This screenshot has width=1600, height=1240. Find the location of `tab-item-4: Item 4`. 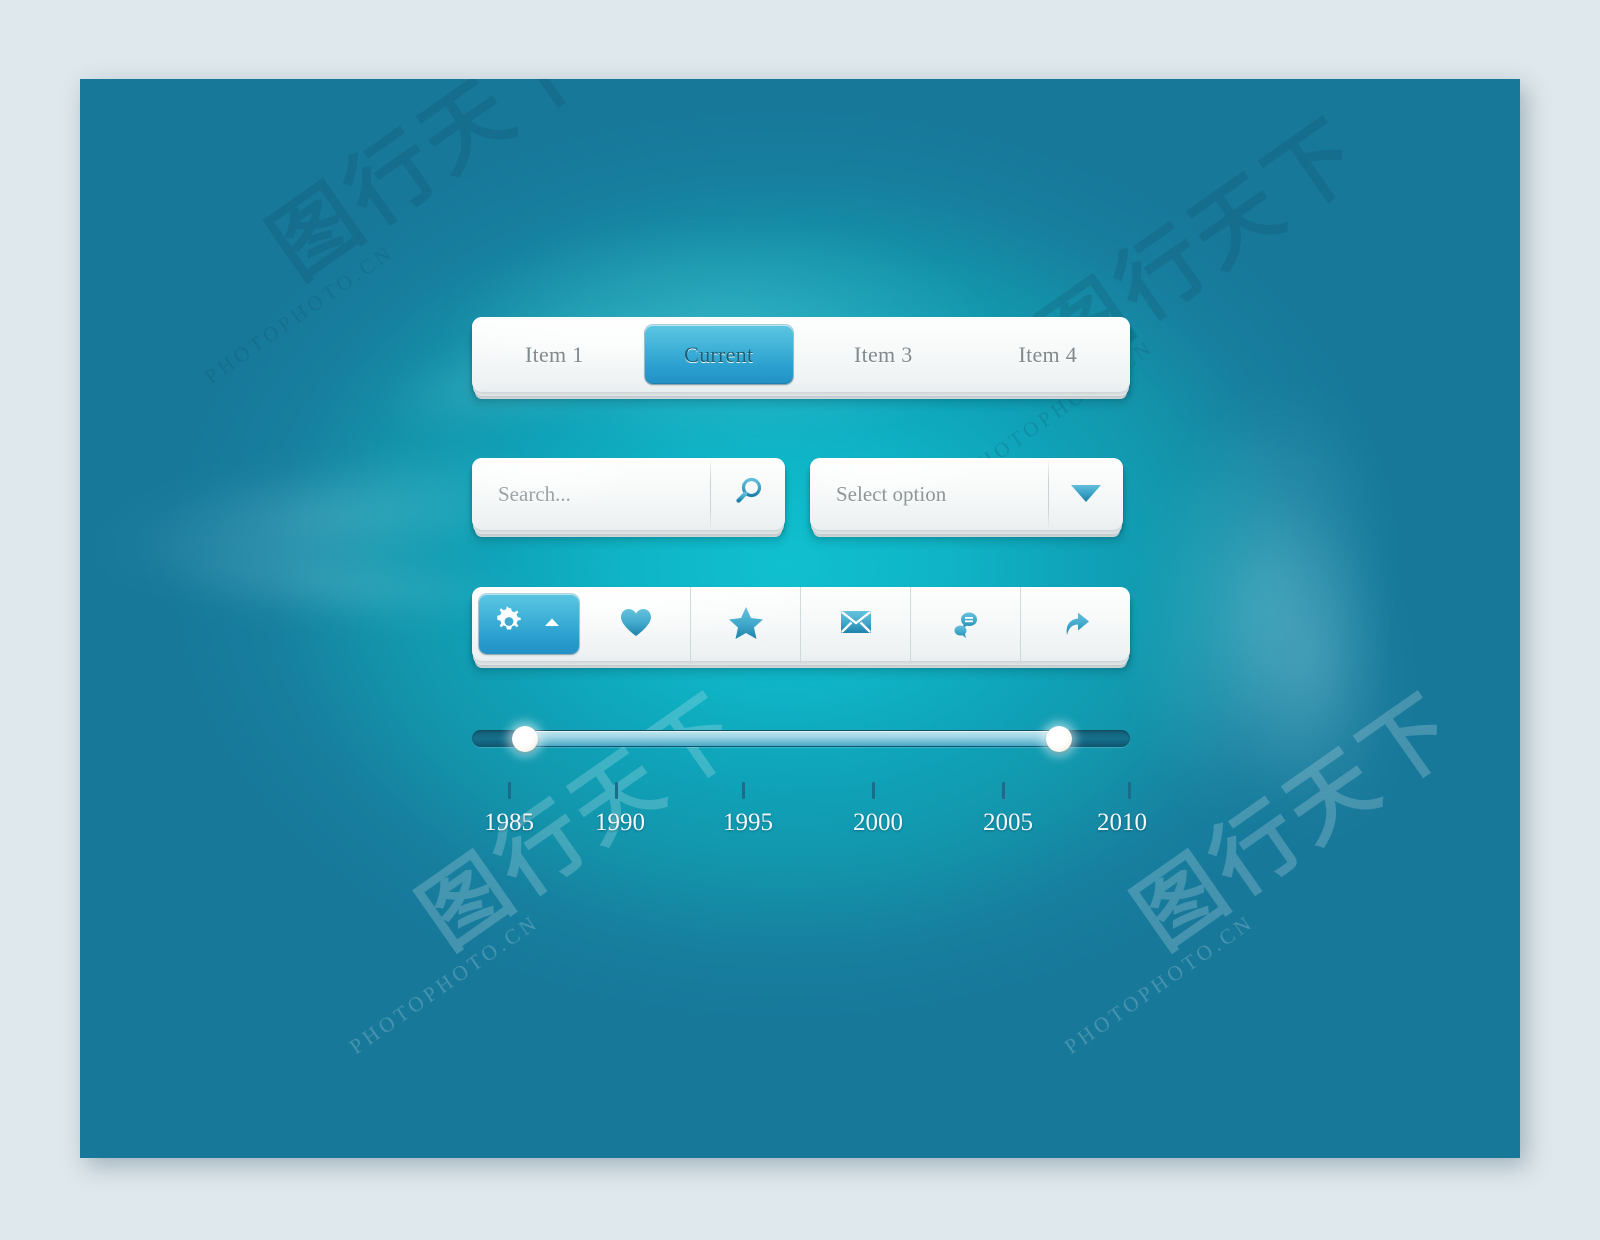

tab-item-4: Item 4 is located at coordinates (1048, 354).